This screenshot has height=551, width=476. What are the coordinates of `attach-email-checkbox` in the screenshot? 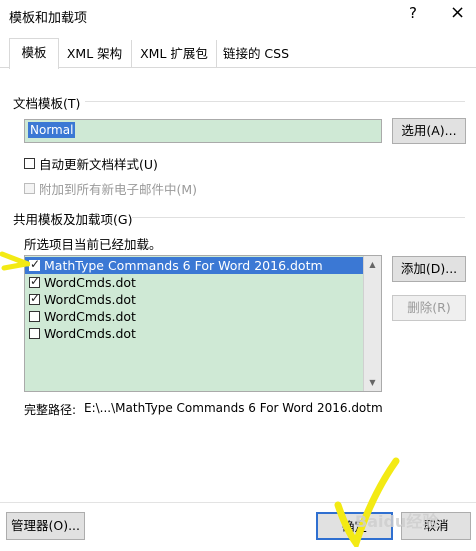 It's located at (29, 188).